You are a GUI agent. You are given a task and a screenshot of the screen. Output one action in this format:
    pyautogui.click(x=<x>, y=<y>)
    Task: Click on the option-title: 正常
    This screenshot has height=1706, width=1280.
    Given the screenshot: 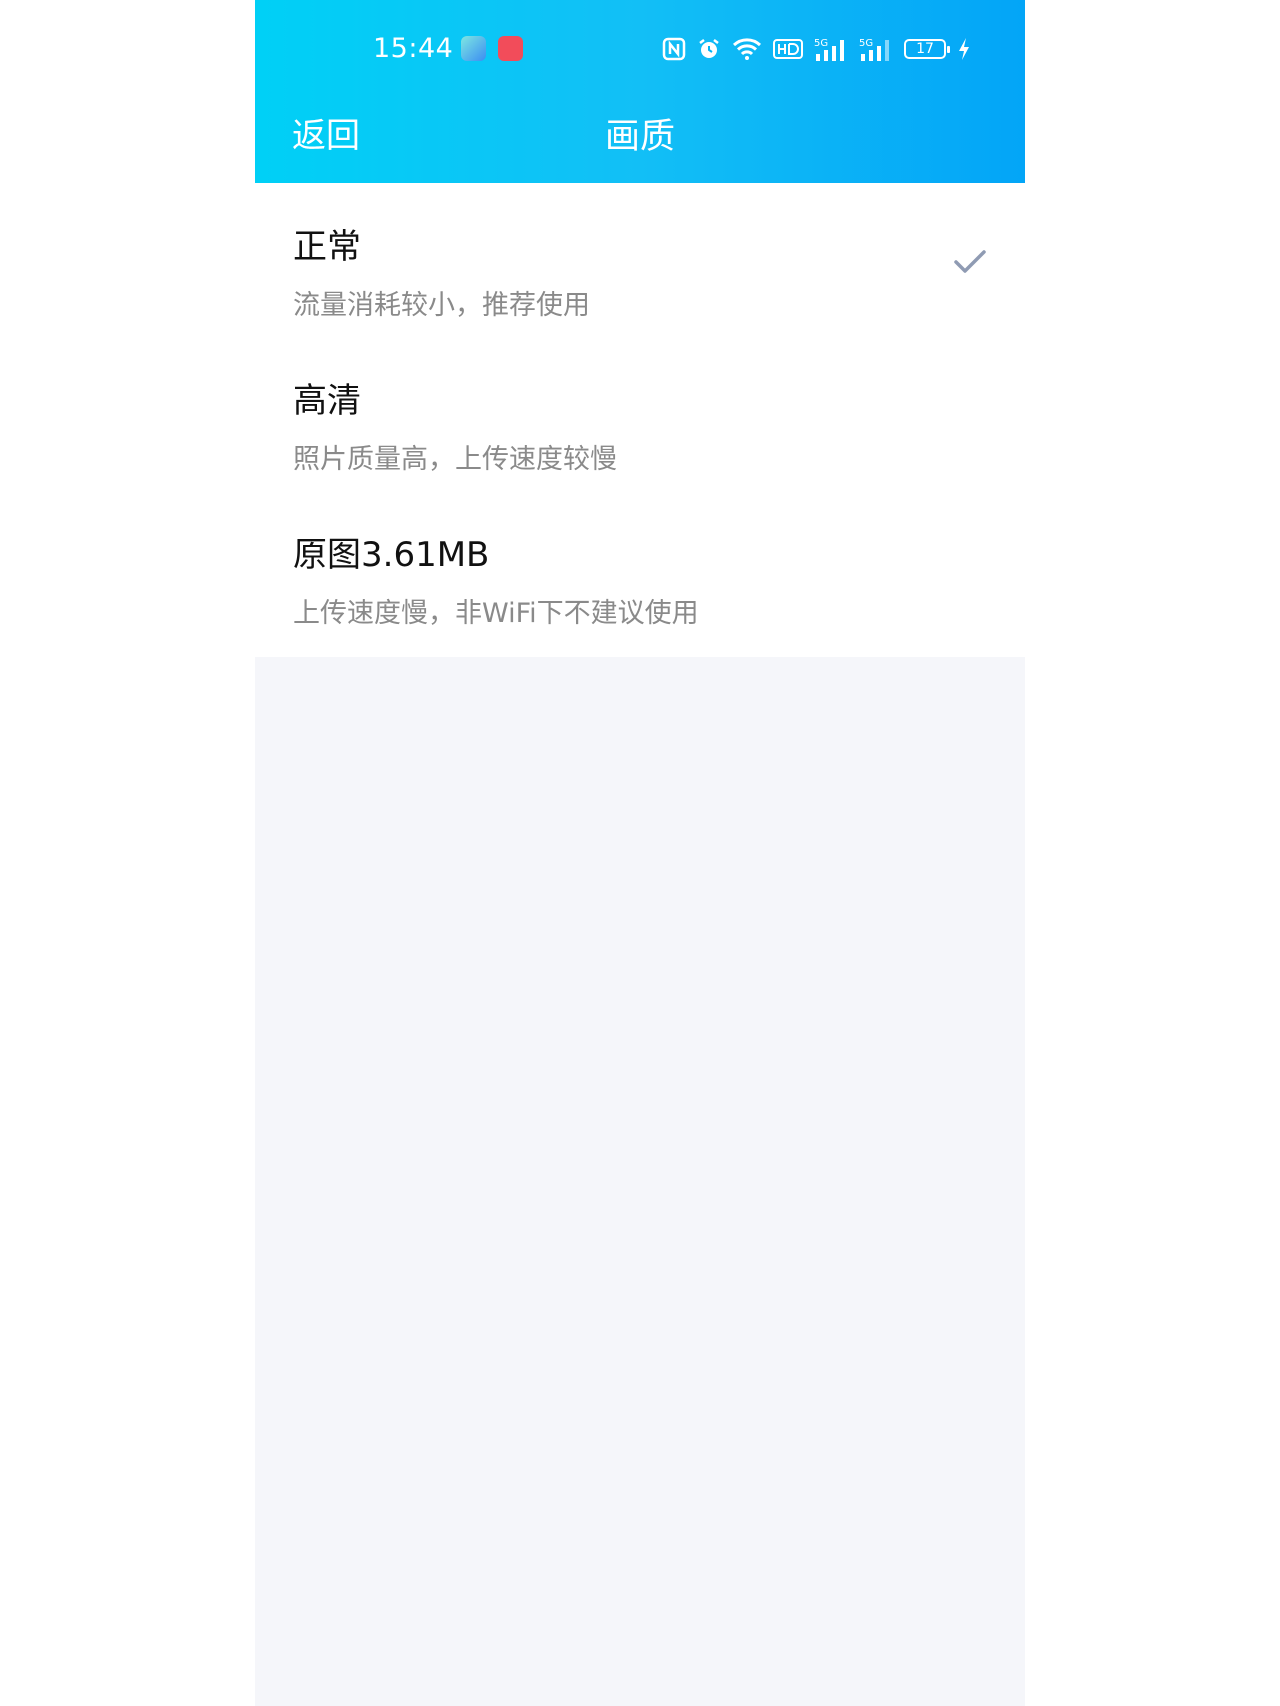 What is the action you would take?
    pyautogui.click(x=327, y=247)
    